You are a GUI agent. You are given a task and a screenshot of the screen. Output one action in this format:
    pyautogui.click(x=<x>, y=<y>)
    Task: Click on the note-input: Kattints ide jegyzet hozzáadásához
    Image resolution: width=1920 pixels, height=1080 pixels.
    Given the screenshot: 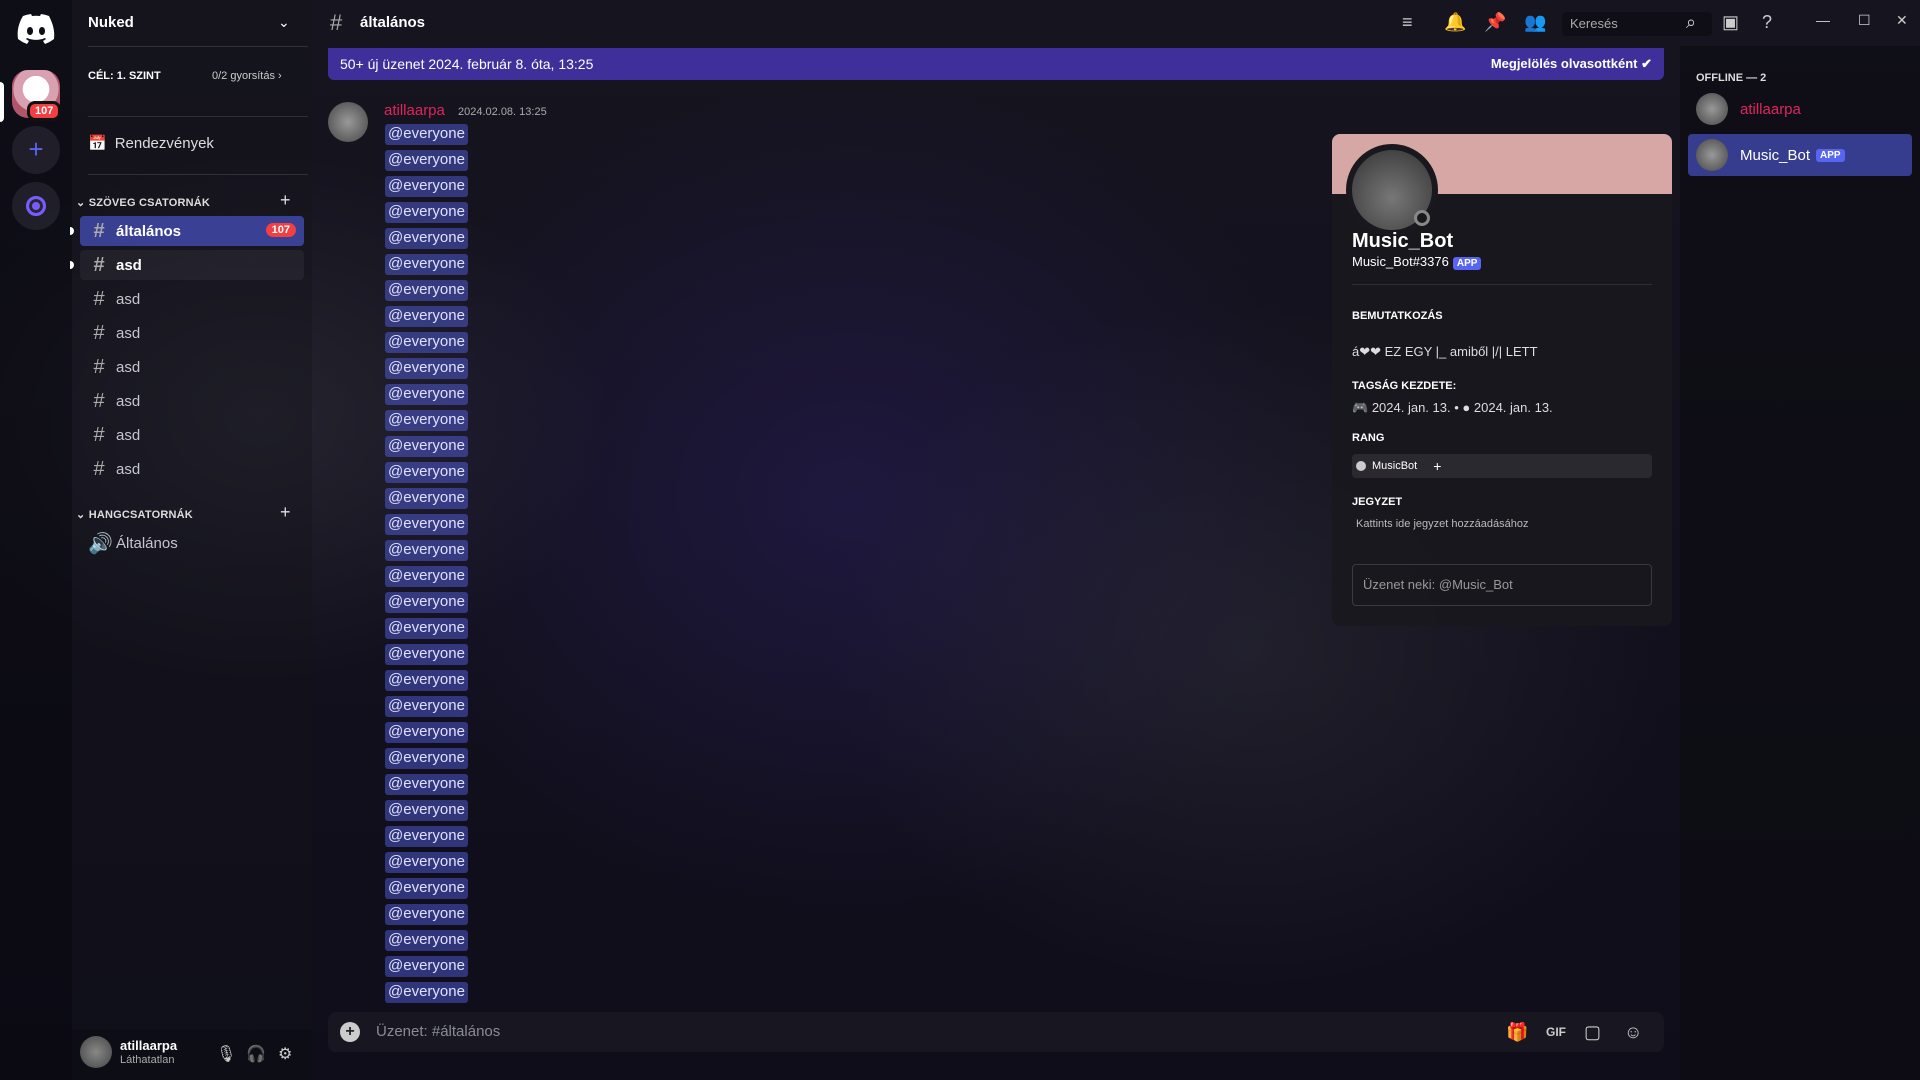 What is the action you would take?
    pyautogui.click(x=1442, y=524)
    